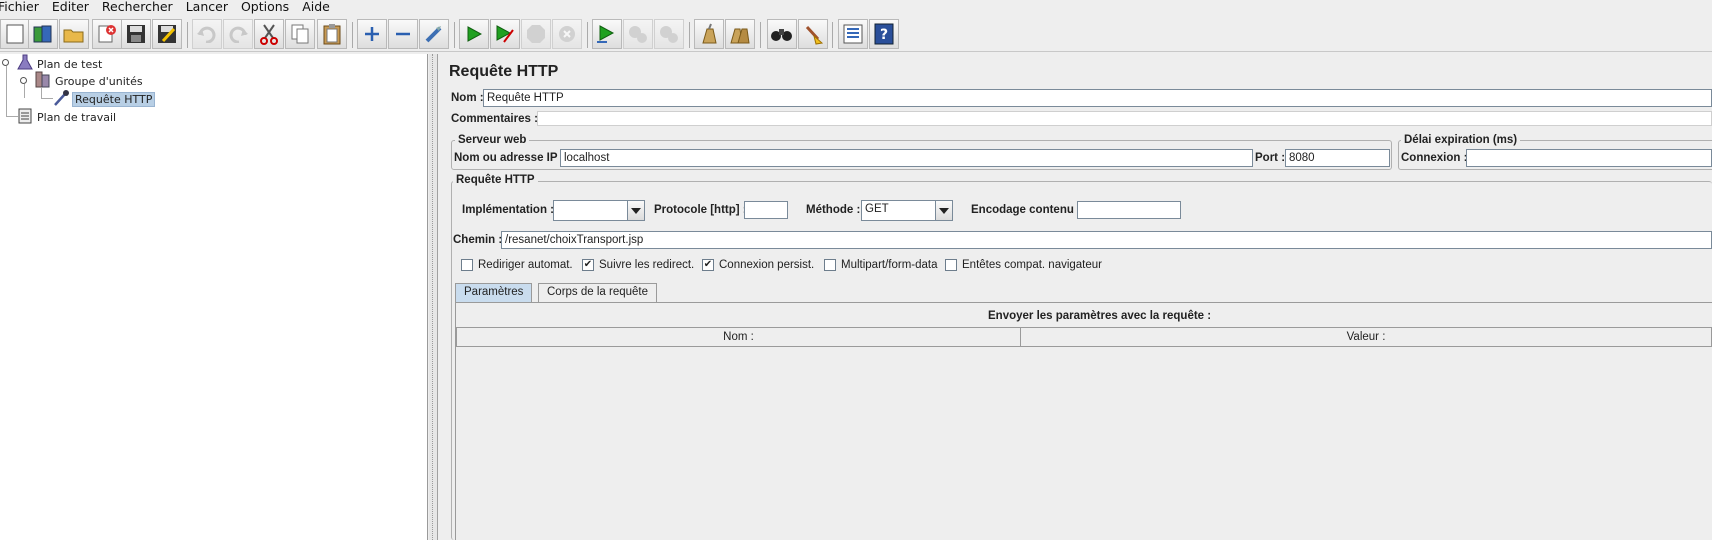 This screenshot has width=1712, height=540. I want to click on protocol-label: Protocole [http] :, so click(700, 210).